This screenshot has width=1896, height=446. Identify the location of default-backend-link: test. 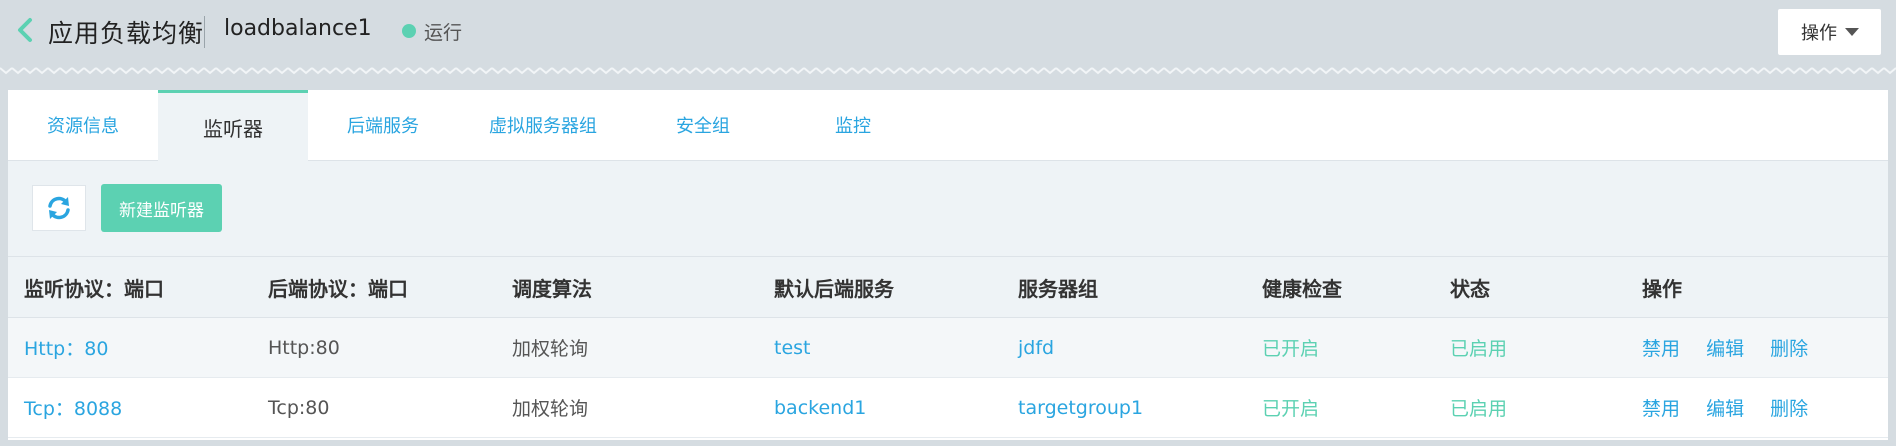
(792, 348).